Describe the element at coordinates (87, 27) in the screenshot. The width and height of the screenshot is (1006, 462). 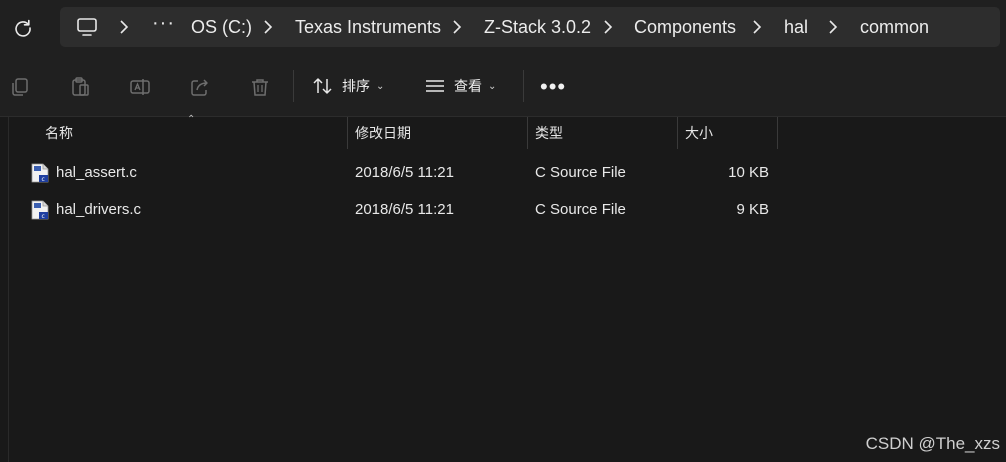
I see `monitor-icon` at that location.